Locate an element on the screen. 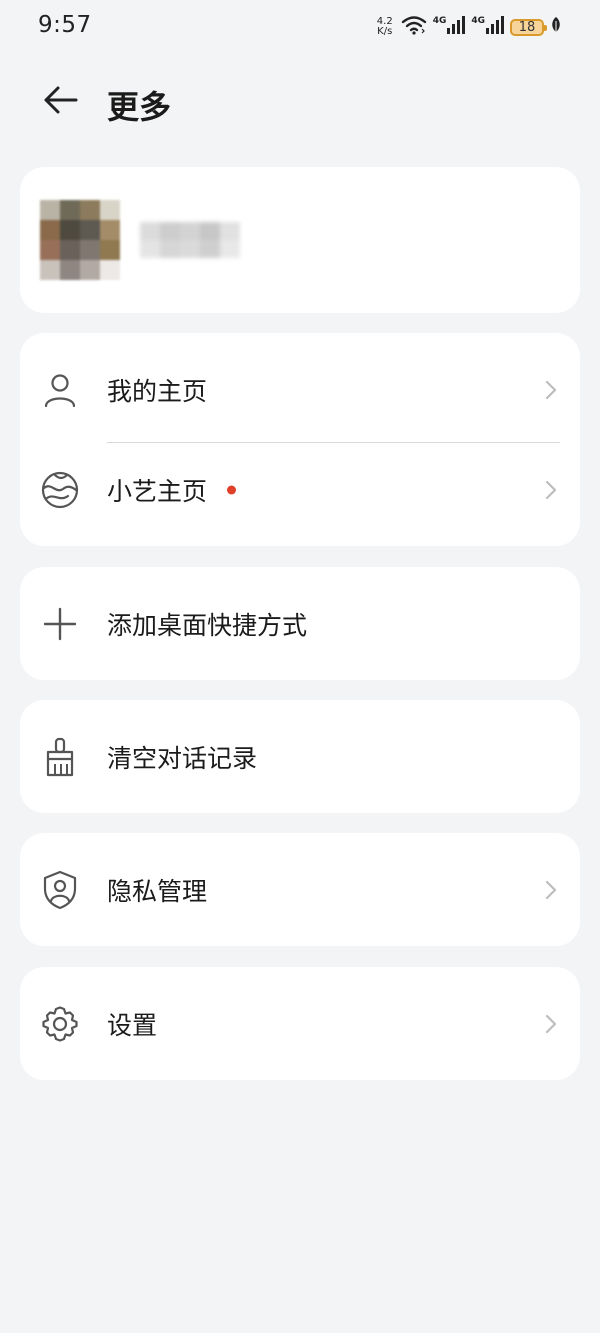 This screenshot has height=1333, width=600. menu-item-label: 清空对话记录 is located at coordinates (182, 758).